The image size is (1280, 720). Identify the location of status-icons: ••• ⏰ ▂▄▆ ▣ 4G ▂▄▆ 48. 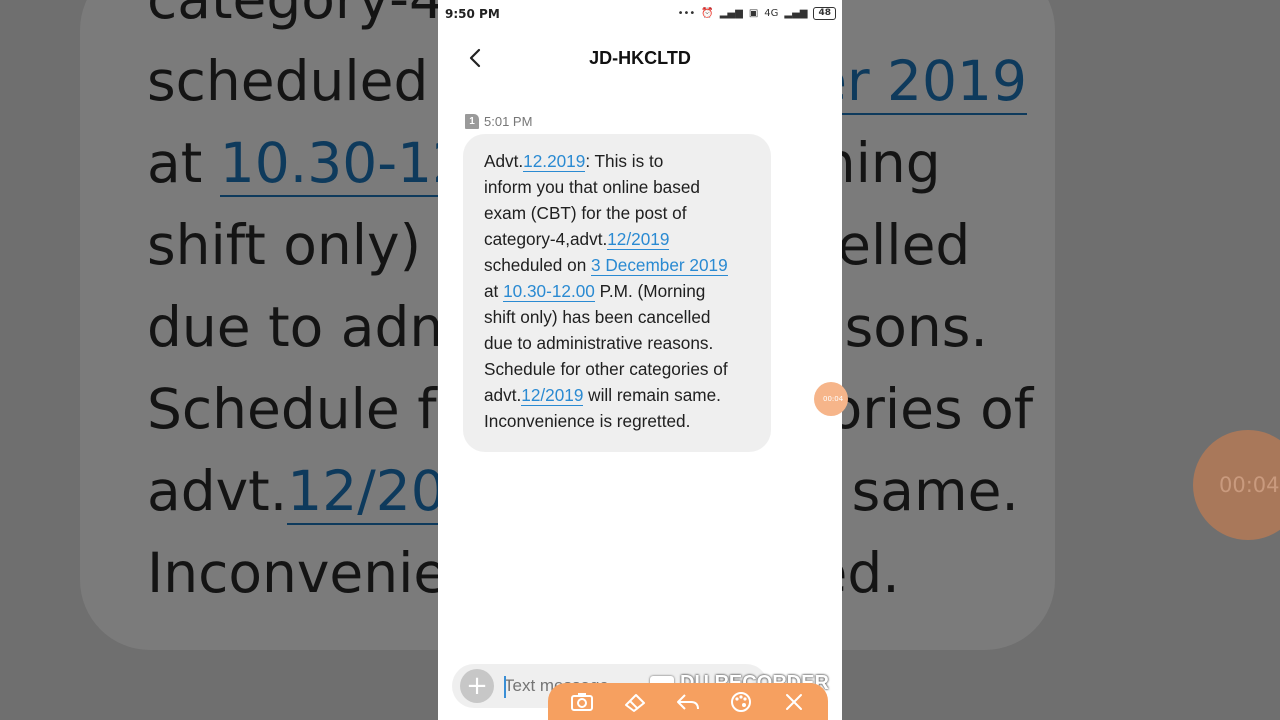
(757, 13).